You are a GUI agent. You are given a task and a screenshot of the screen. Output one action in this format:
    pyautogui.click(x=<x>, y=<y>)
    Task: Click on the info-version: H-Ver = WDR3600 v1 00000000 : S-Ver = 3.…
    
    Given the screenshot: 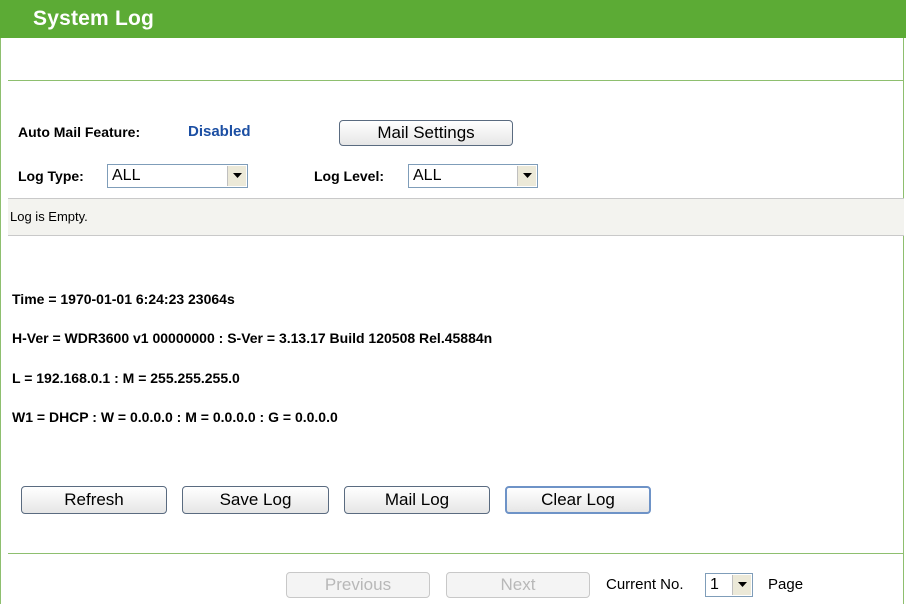 What is the action you would take?
    pyautogui.click(x=252, y=338)
    